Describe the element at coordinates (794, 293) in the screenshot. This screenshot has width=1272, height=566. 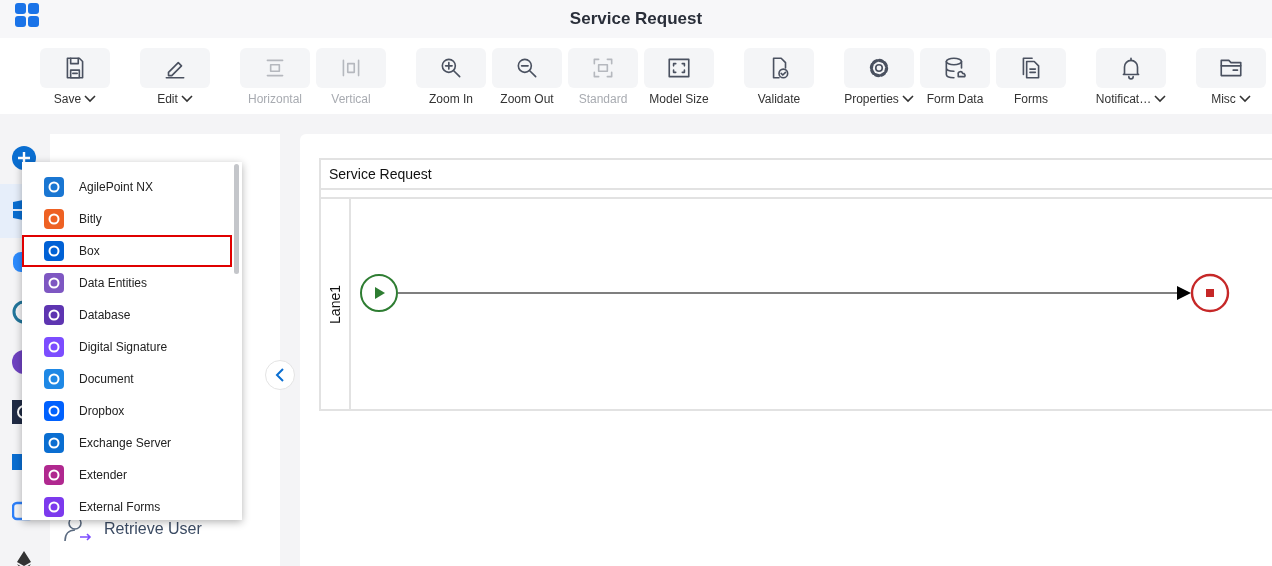
I see `sequence-arrow` at that location.